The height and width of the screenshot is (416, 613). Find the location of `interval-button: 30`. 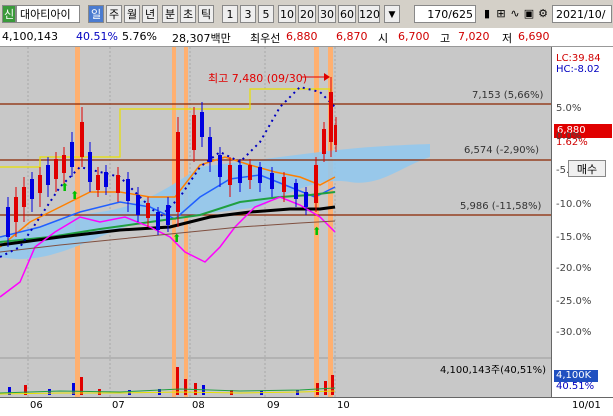

interval-button: 30 is located at coordinates (327, 14).